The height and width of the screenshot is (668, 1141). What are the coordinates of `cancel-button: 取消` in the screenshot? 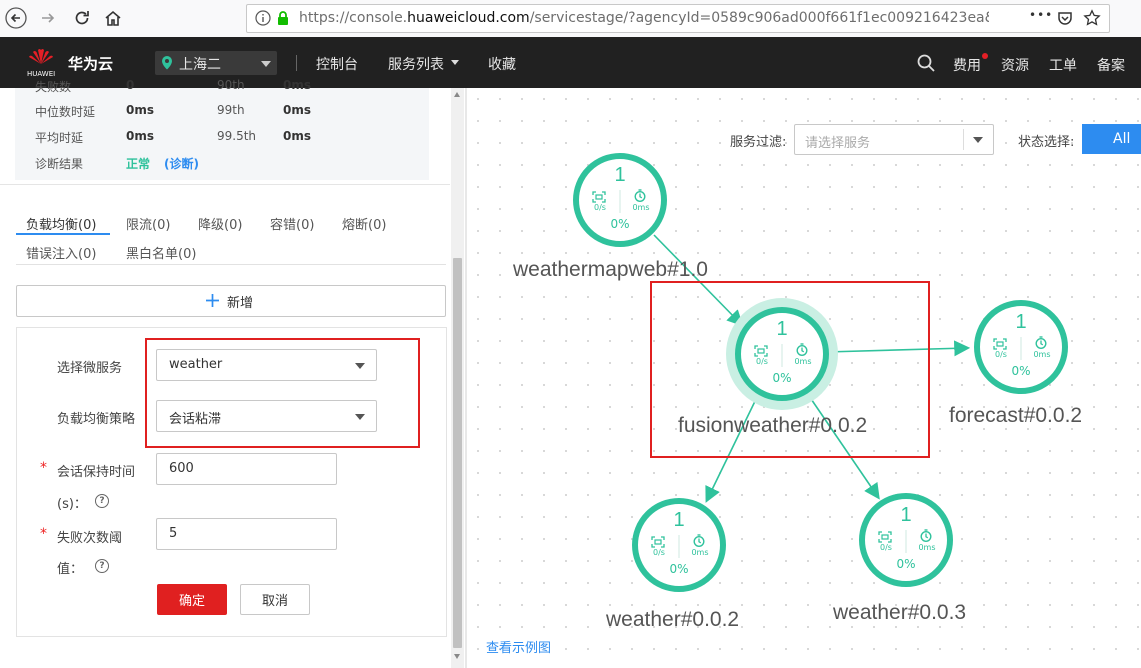 It's located at (275, 599).